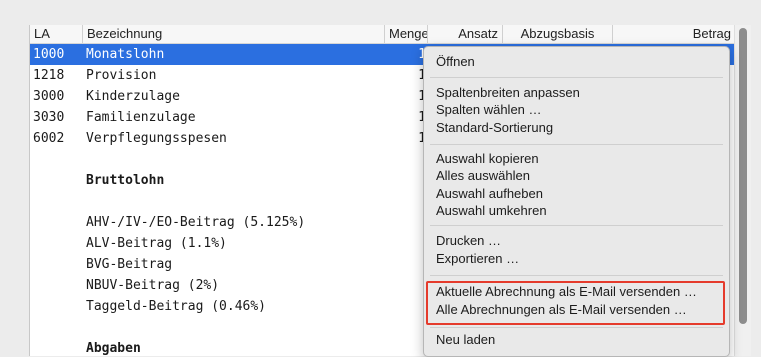 Image resolution: width=761 pixels, height=357 pixels. I want to click on menu-item-select-all: Alles auswählen, so click(483, 176).